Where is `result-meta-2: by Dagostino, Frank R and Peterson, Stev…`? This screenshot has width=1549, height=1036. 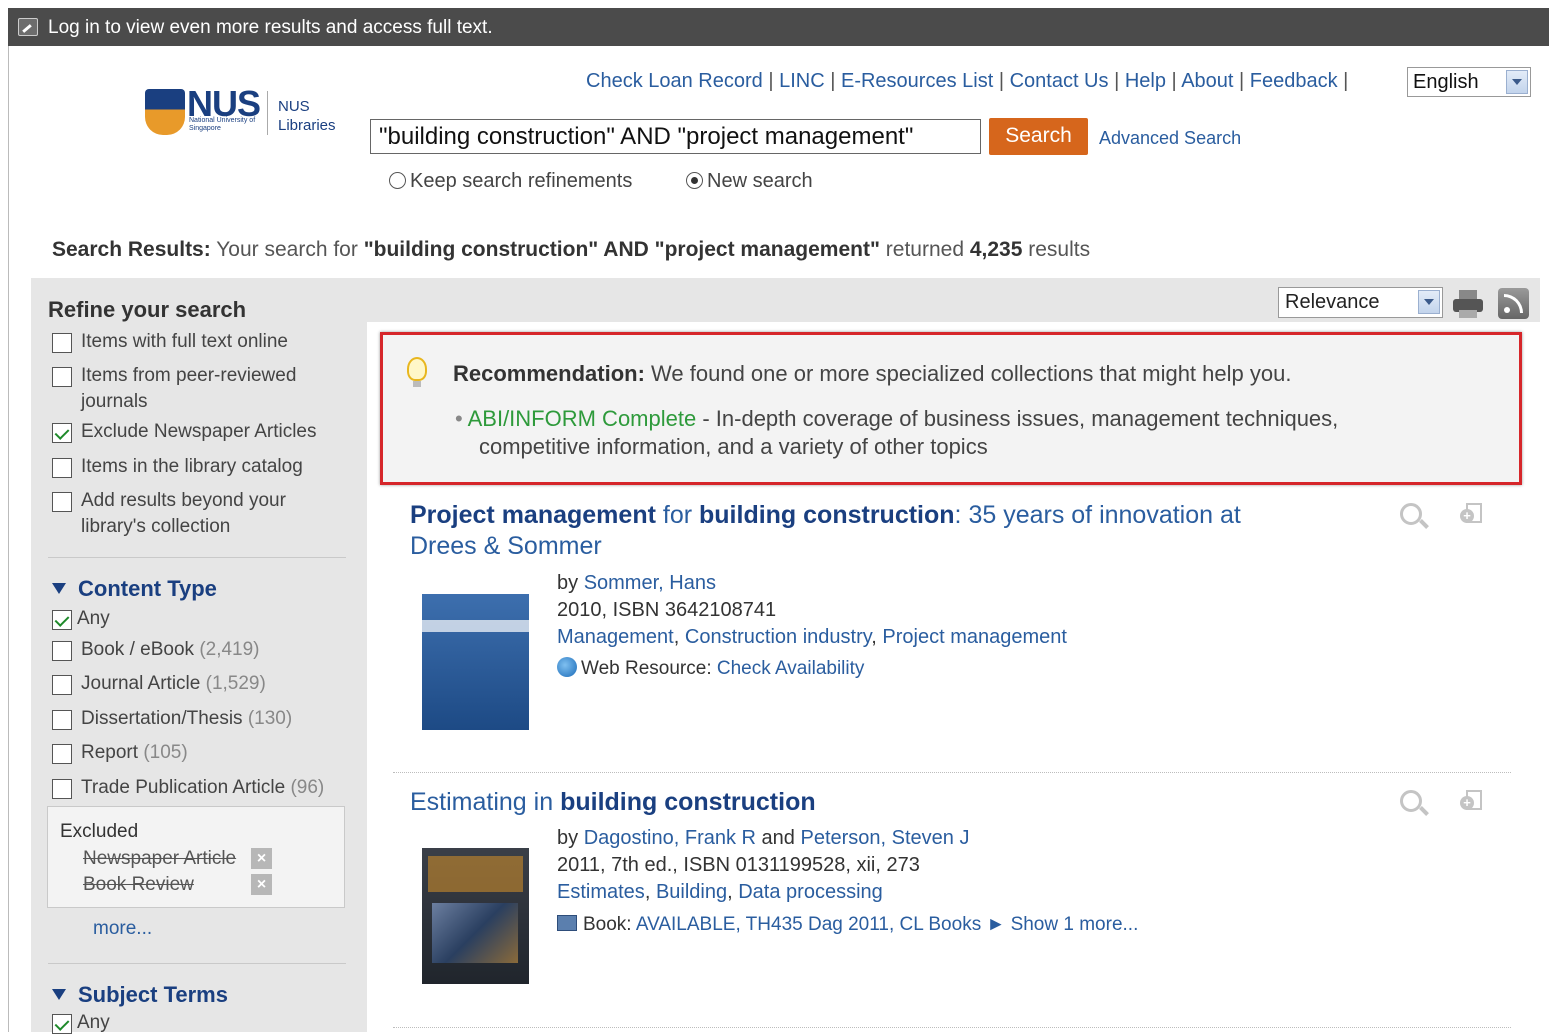 result-meta-2: by Dagostino, Frank R and Peterson, Stev… is located at coordinates (848, 881).